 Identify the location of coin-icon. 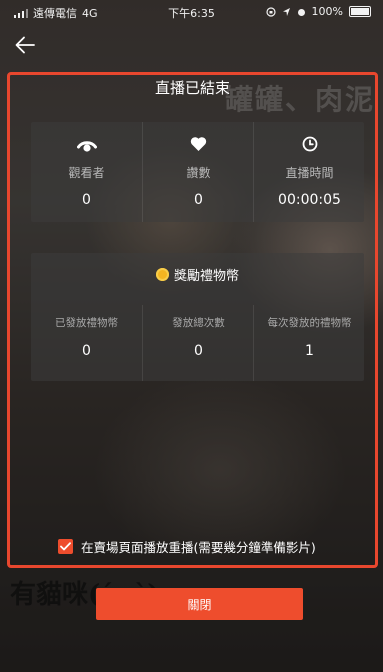
(162, 274).